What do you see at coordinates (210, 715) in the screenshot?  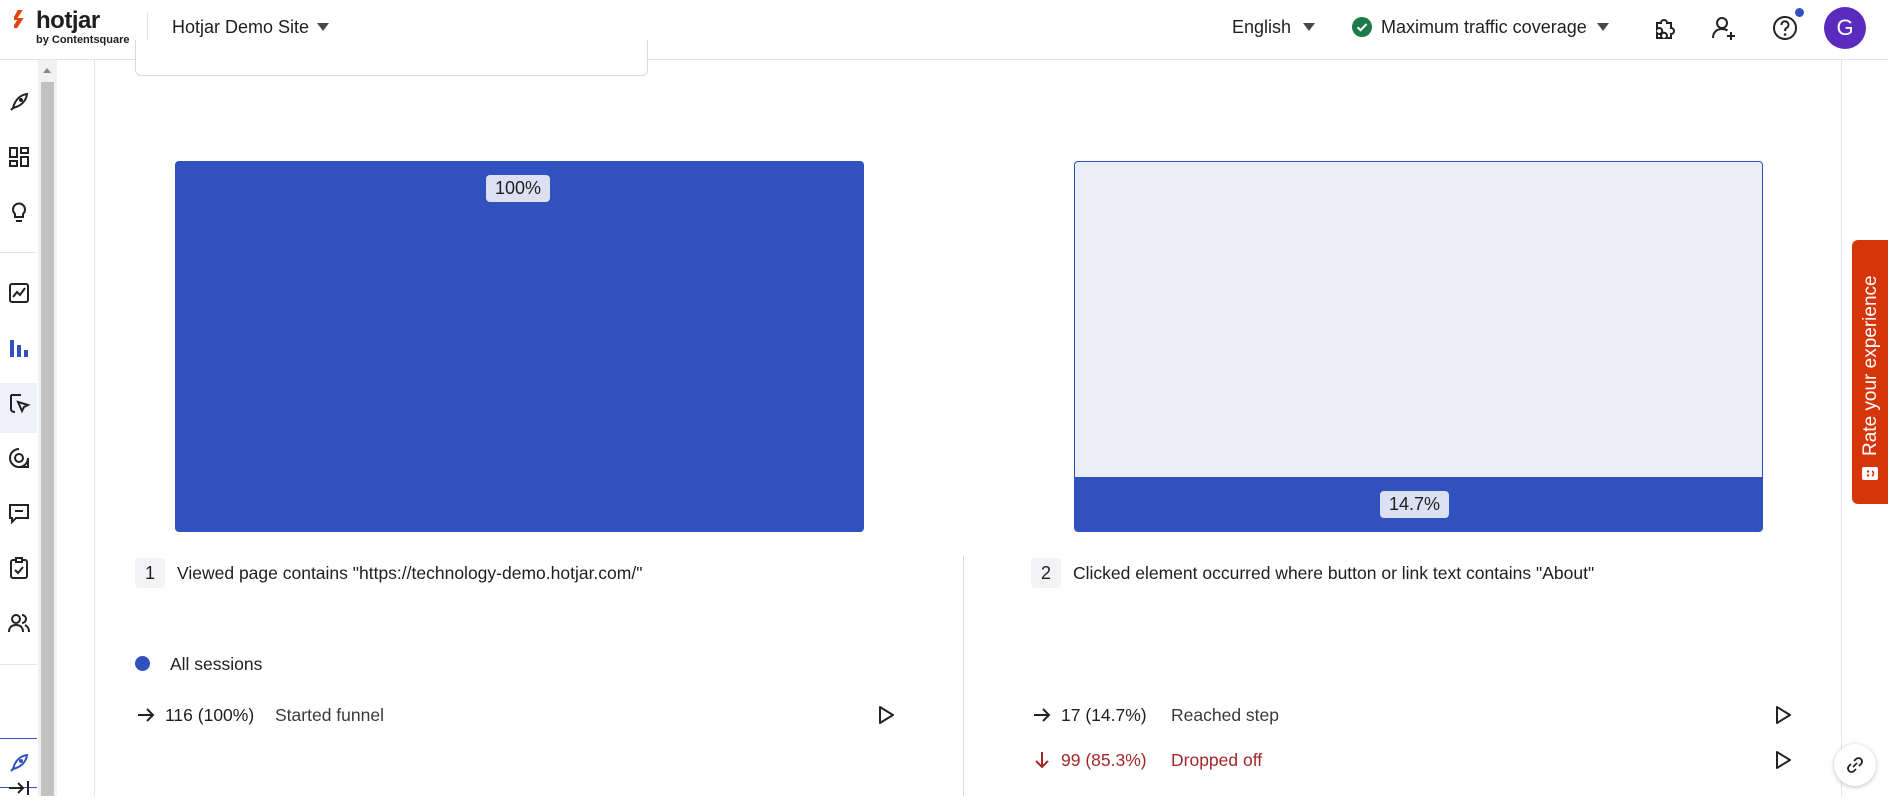 I see `stat-value: 116 (100%)` at bounding box center [210, 715].